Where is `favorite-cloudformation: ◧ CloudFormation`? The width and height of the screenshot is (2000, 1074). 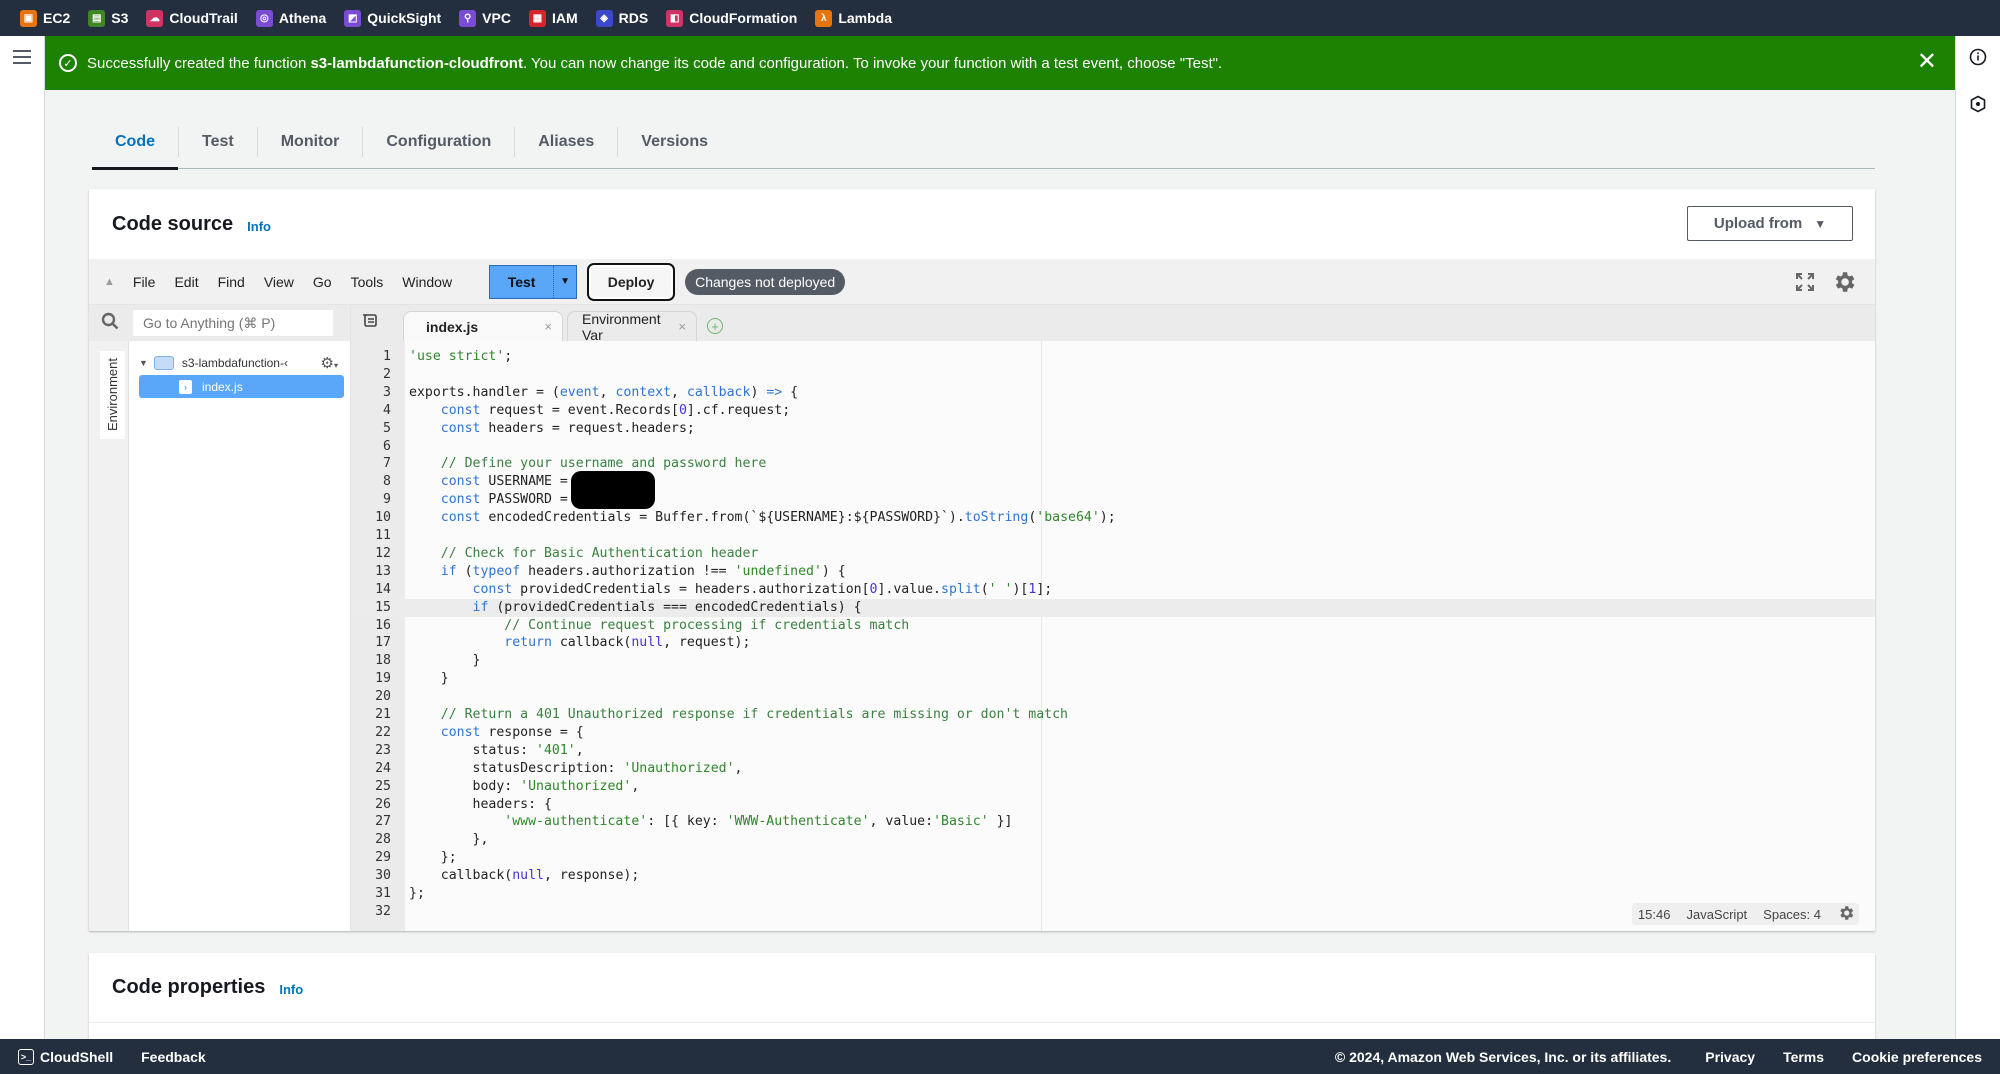 favorite-cloudformation: ◧ CloudFormation is located at coordinates (731, 18).